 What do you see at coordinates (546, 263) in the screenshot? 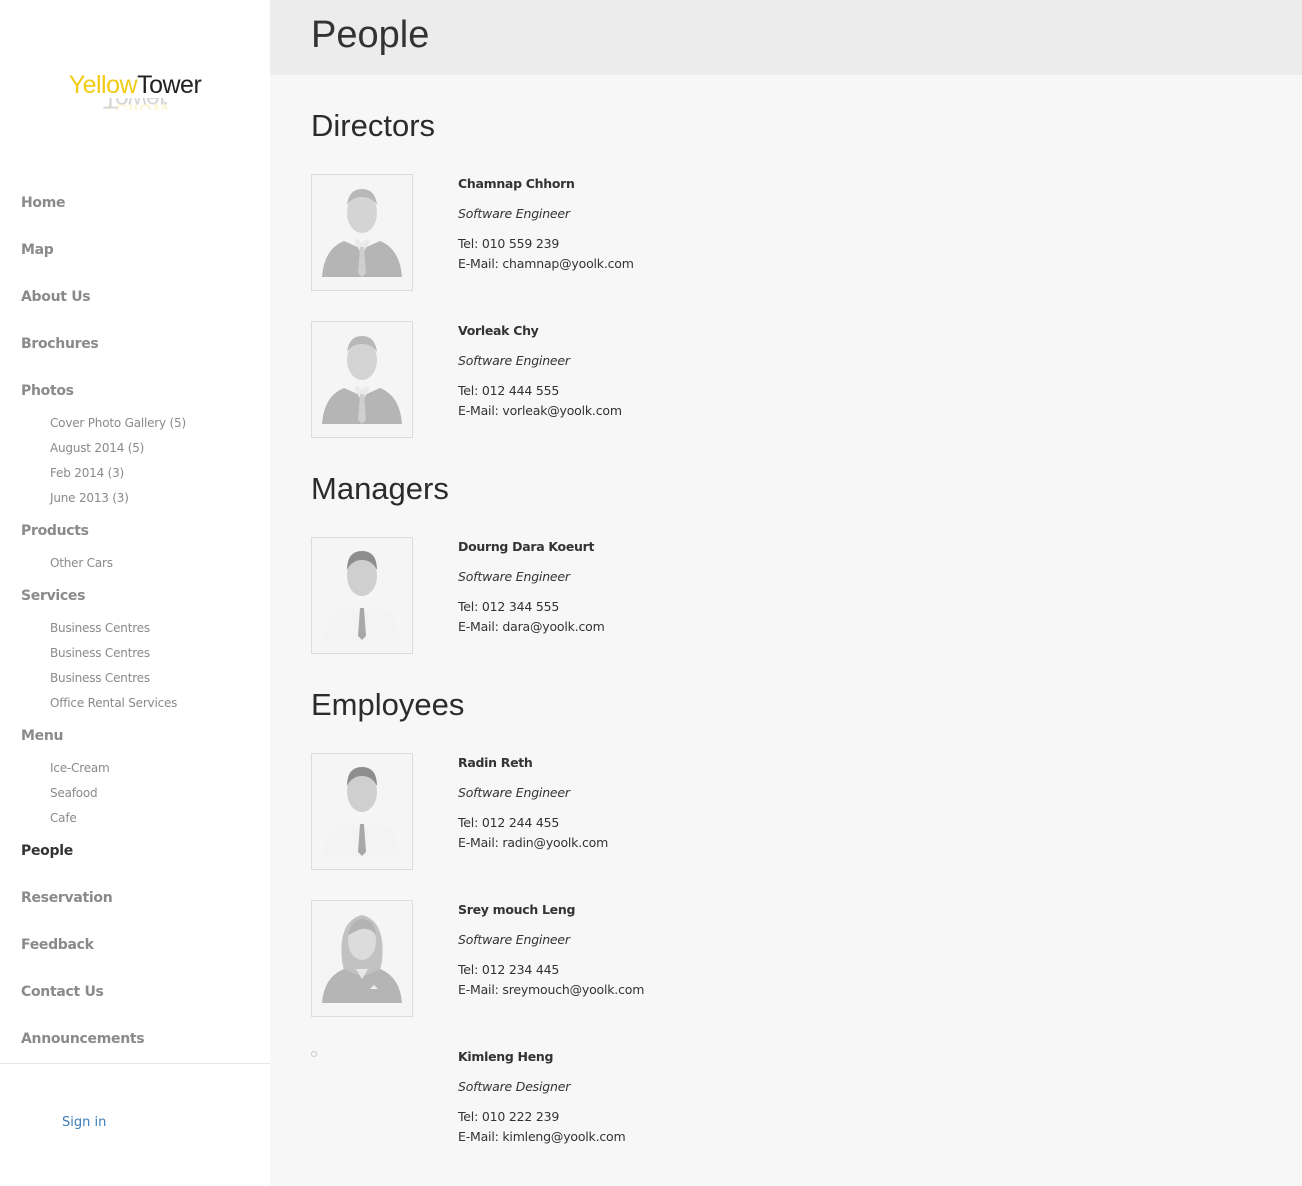
I see `person-email: E-Mail: chamnap@yoolk.com` at bounding box center [546, 263].